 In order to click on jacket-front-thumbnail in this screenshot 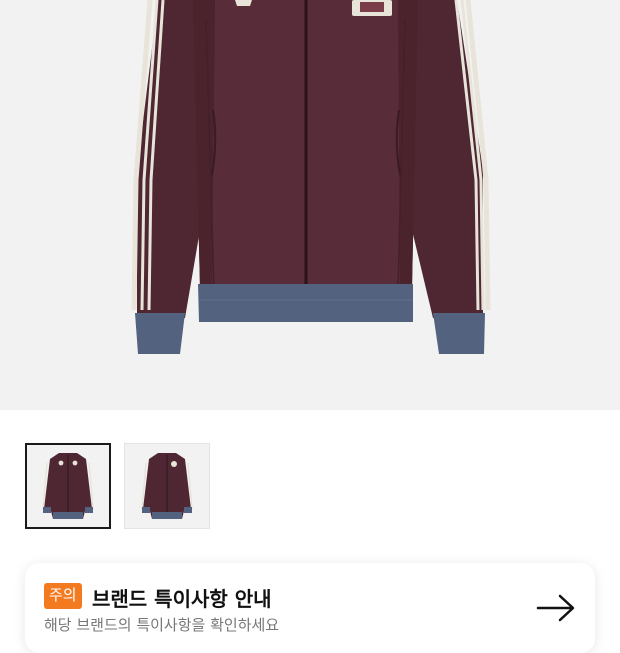, I will do `click(68, 486)`.